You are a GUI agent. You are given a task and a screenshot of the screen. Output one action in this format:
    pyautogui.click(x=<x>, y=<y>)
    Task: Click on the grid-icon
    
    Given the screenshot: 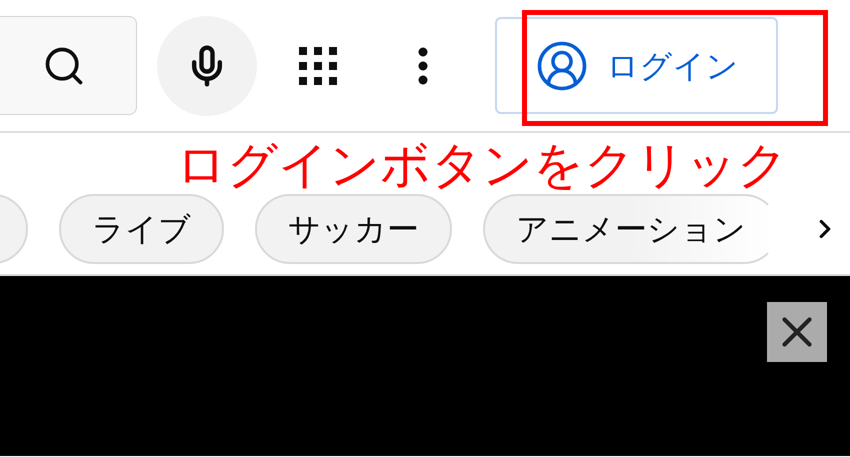 What is the action you would take?
    pyautogui.click(x=318, y=66)
    